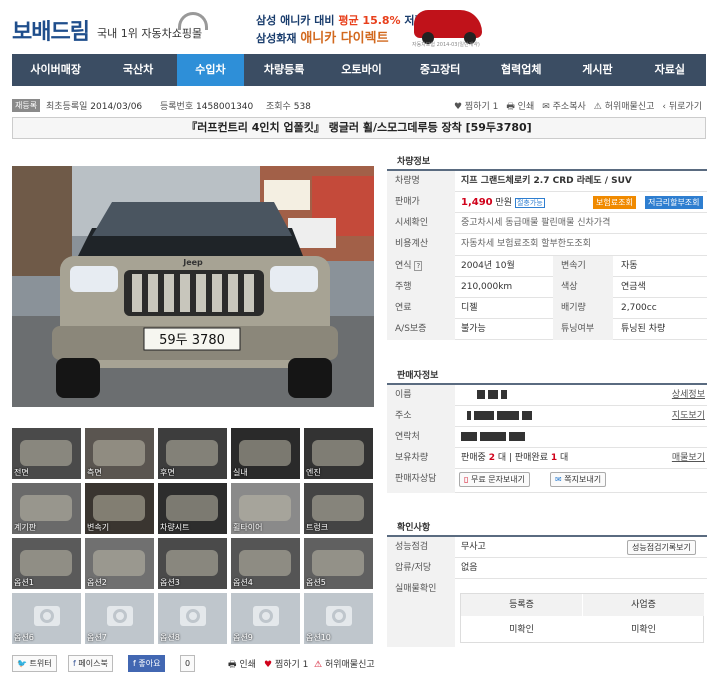 Image resolution: width=720 pixels, height=695 pixels. Describe the element at coordinates (170, 582) in the screenshot. I see `thumbnail-label: 옵션3` at that location.